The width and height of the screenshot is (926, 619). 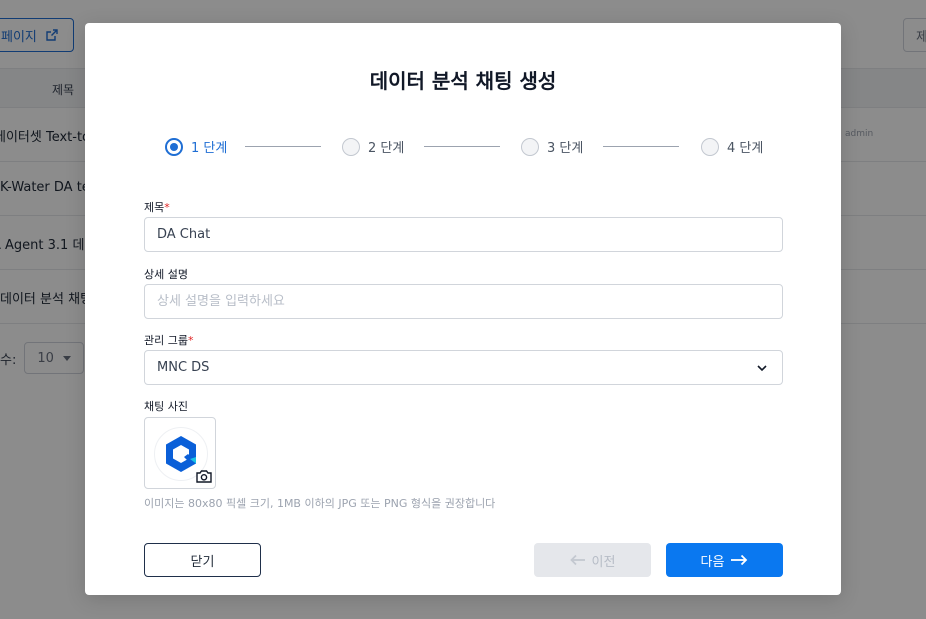 I want to click on group-label-text: 관리 그룹, so click(x=166, y=340).